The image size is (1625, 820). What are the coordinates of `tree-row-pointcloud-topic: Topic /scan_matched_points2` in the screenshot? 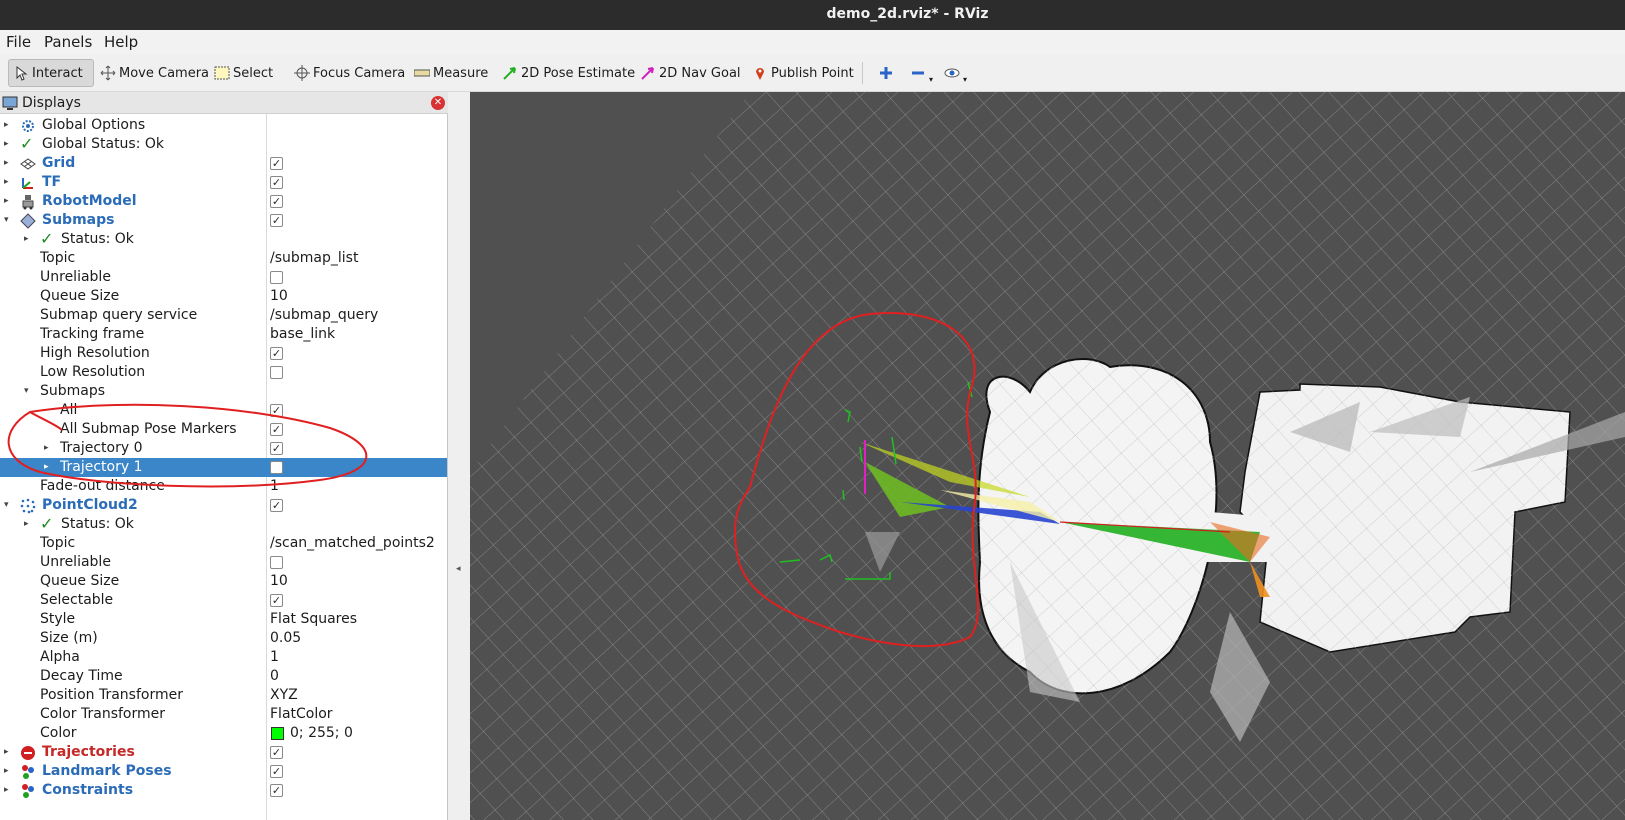 It's located at (223, 543).